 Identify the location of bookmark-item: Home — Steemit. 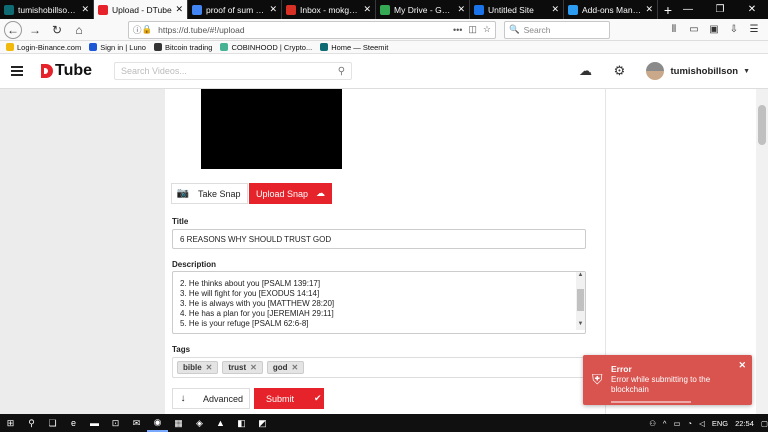
(354, 47).